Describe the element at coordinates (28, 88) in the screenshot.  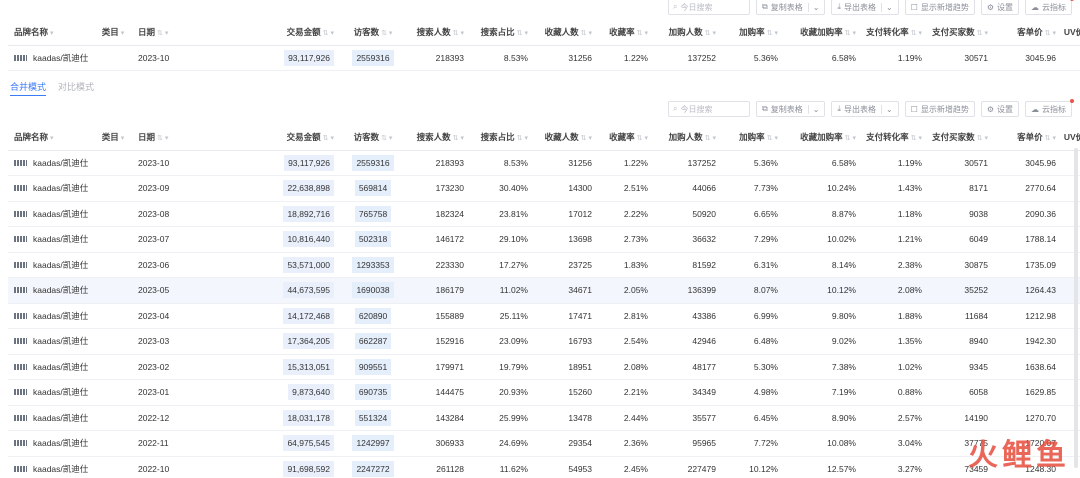
I see `tab-merge-mode: 合并模式` at that location.